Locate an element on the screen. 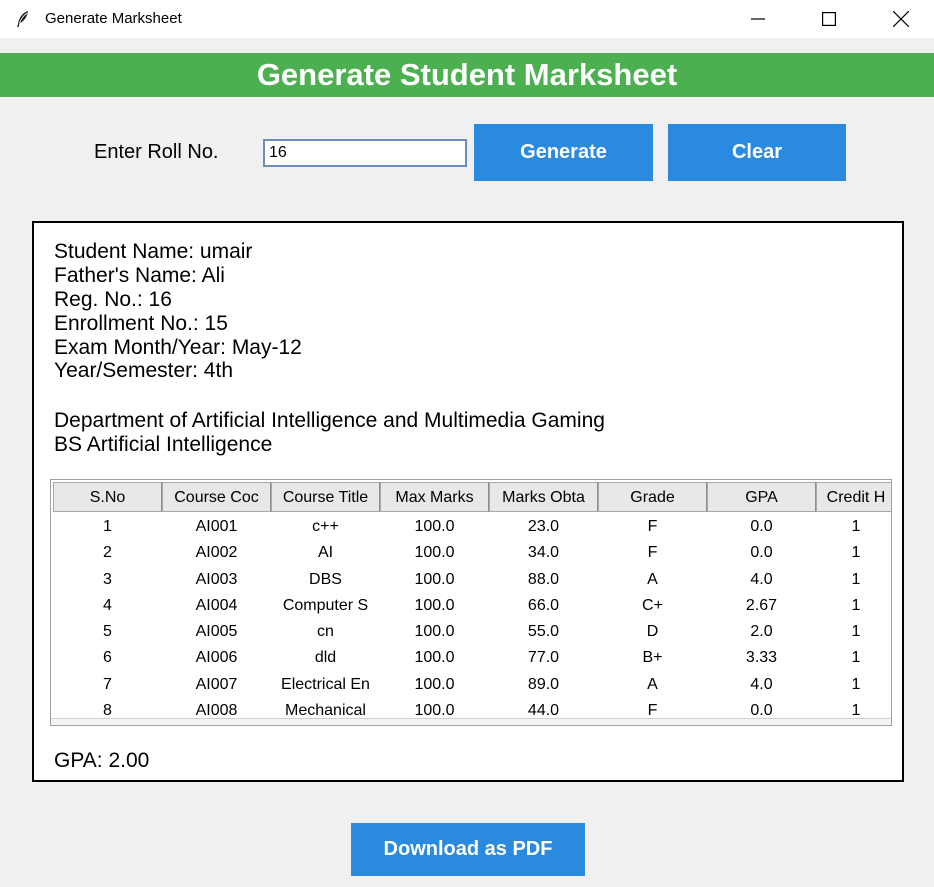 The image size is (934, 887). table-row: 2 AI002 AI 100.0 34.0 F 0.0 1 is located at coordinates (472, 553).